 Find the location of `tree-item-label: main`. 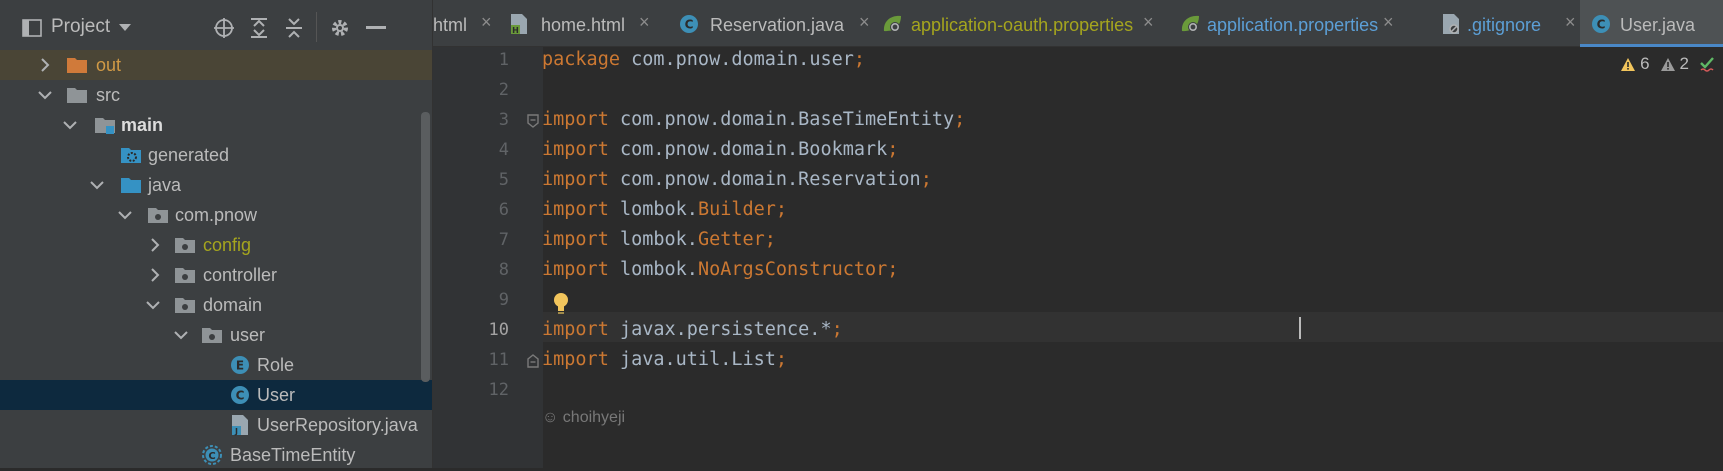

tree-item-label: main is located at coordinates (142, 124).